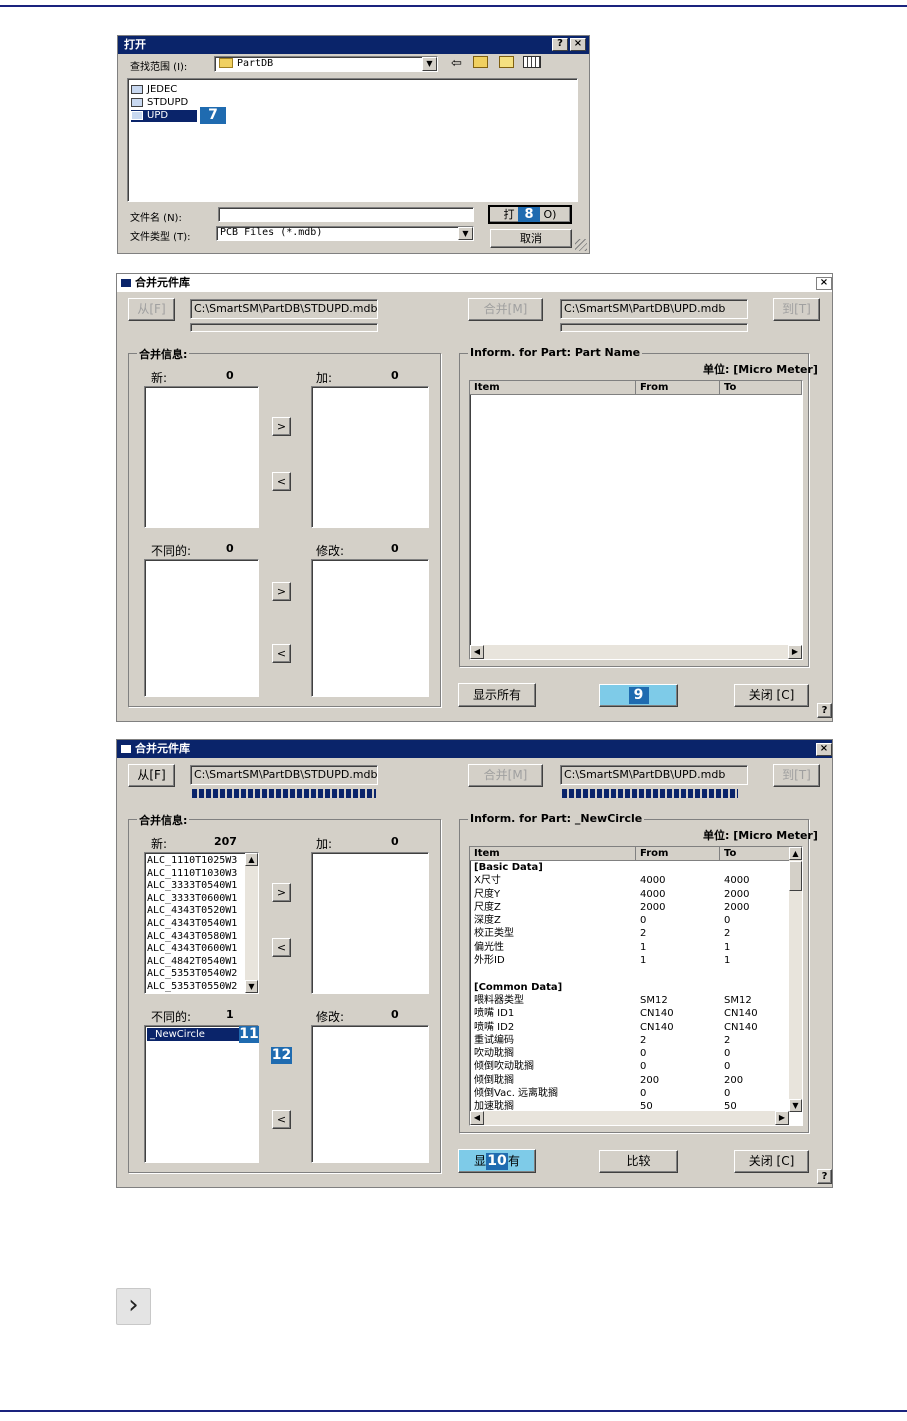  What do you see at coordinates (456, 63) in the screenshot?
I see `back-icon: ⇦` at bounding box center [456, 63].